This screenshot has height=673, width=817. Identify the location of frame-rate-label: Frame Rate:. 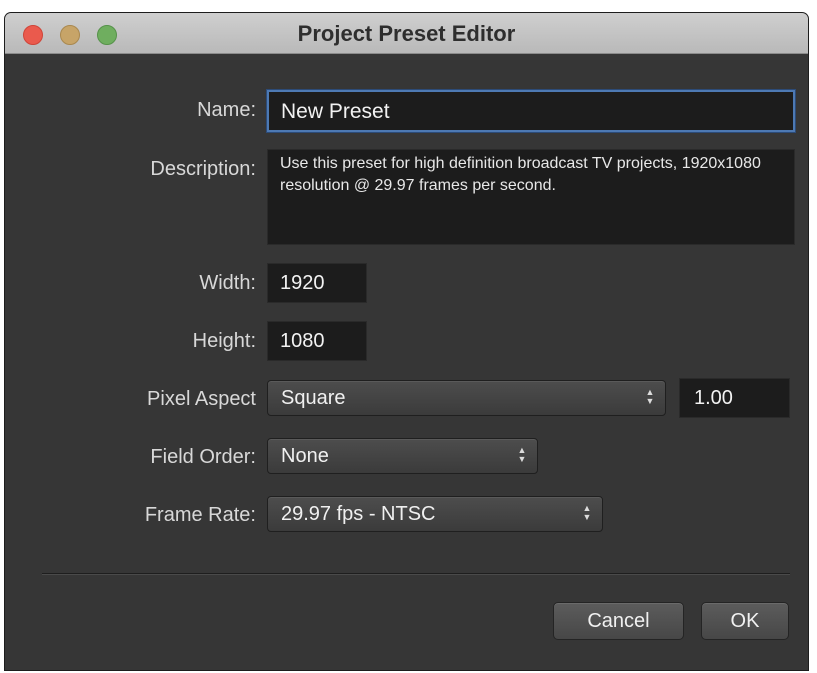
(200, 515).